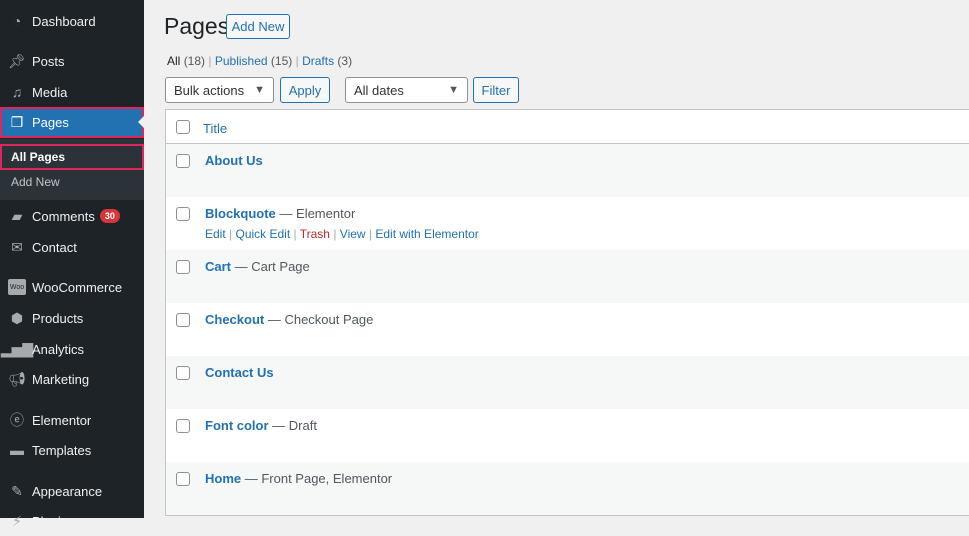  Describe the element at coordinates (17, 420) in the screenshot. I see `elementor-icon: ⓔ` at that location.